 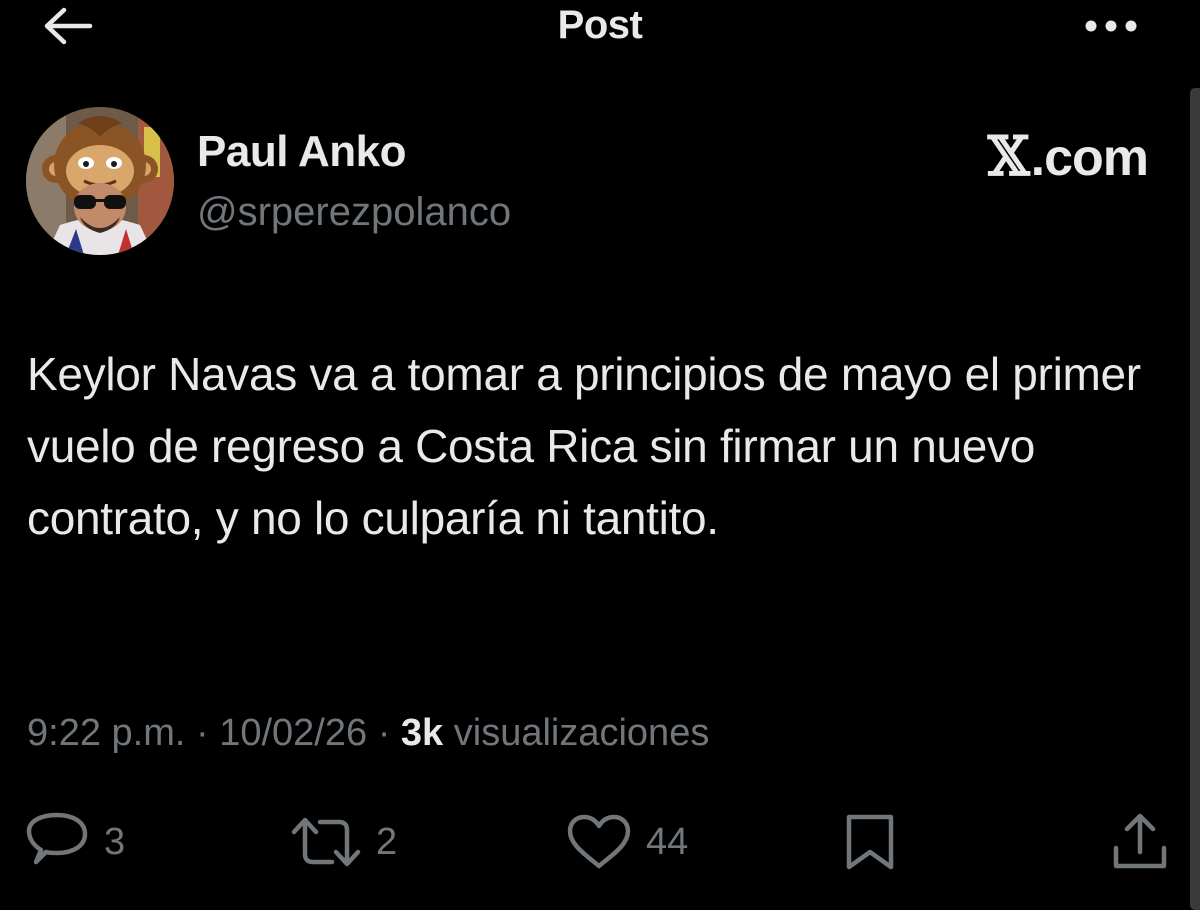 I want to click on views-label: visualizaciones, so click(x=581, y=733).